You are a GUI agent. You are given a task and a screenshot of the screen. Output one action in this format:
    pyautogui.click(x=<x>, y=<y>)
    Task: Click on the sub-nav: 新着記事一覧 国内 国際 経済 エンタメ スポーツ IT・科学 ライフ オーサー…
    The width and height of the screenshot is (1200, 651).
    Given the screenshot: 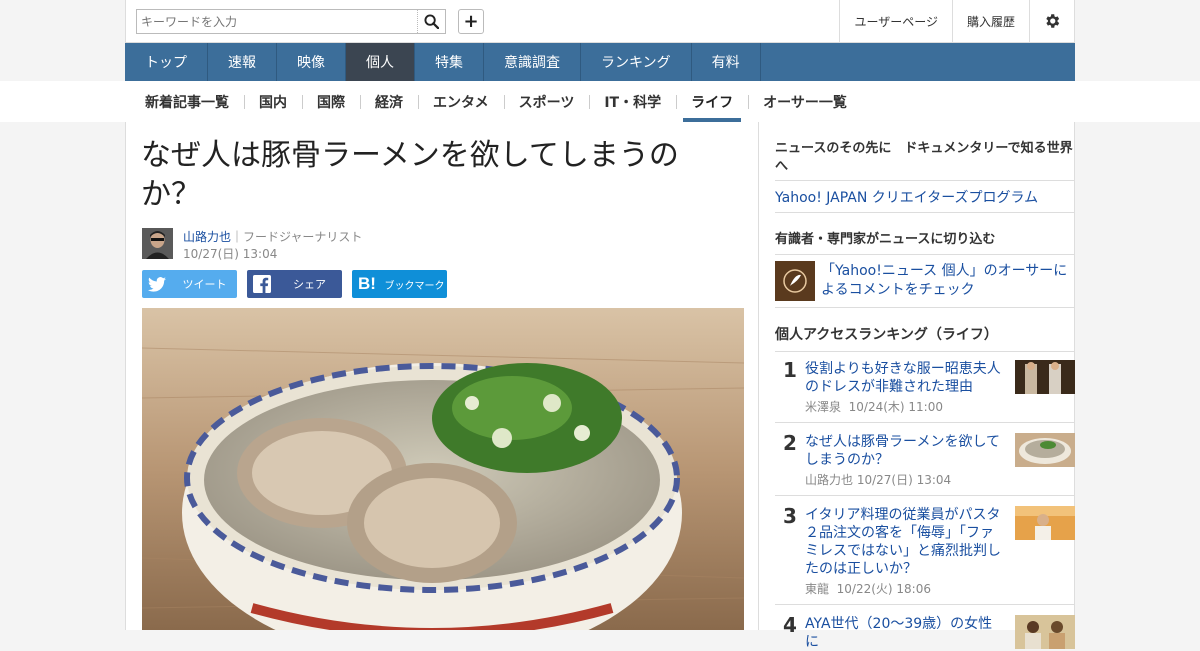 What is the action you would take?
    pyautogui.click(x=496, y=101)
    